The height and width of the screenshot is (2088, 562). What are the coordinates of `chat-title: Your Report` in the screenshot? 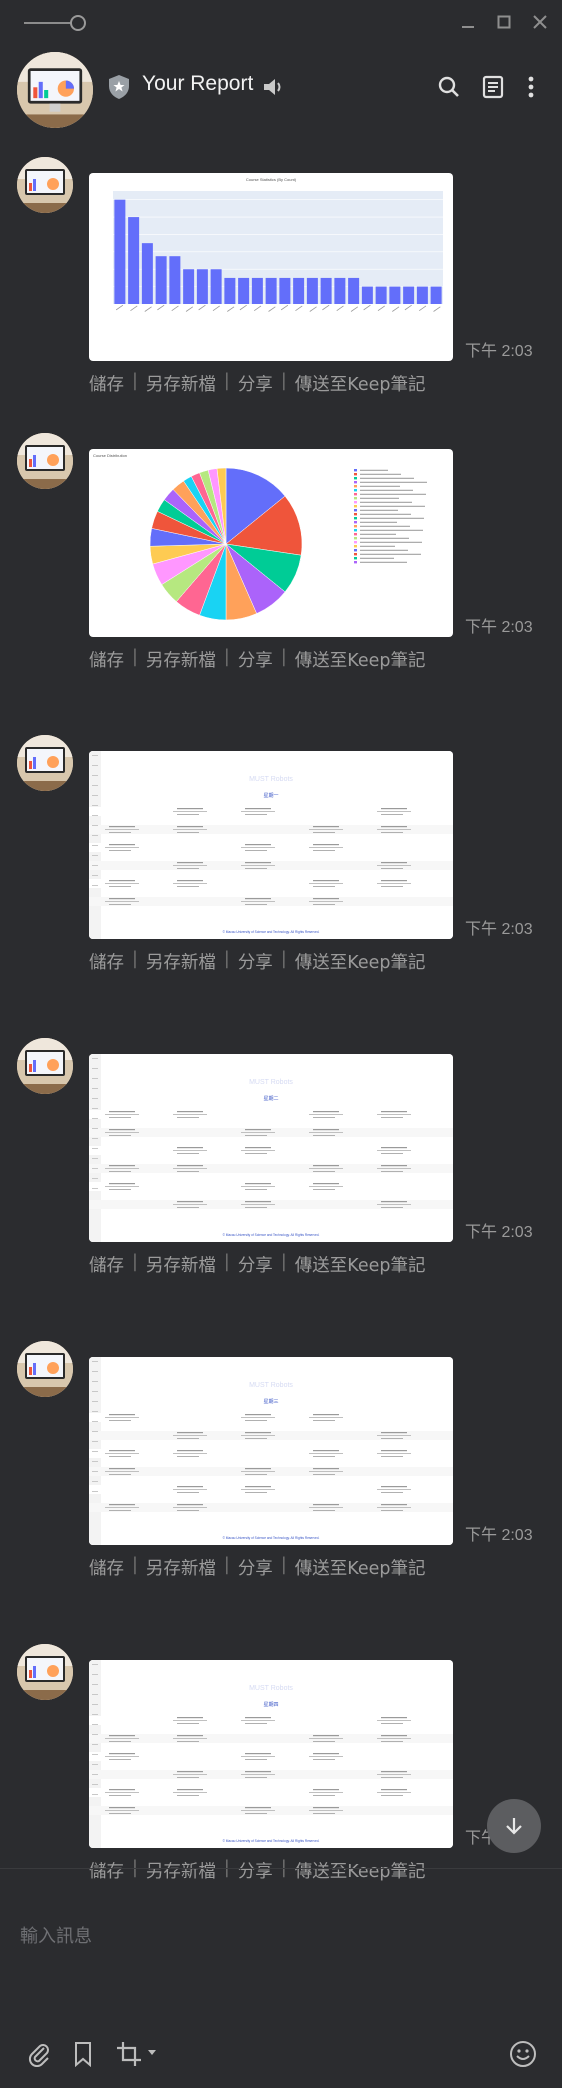 It's located at (197, 84).